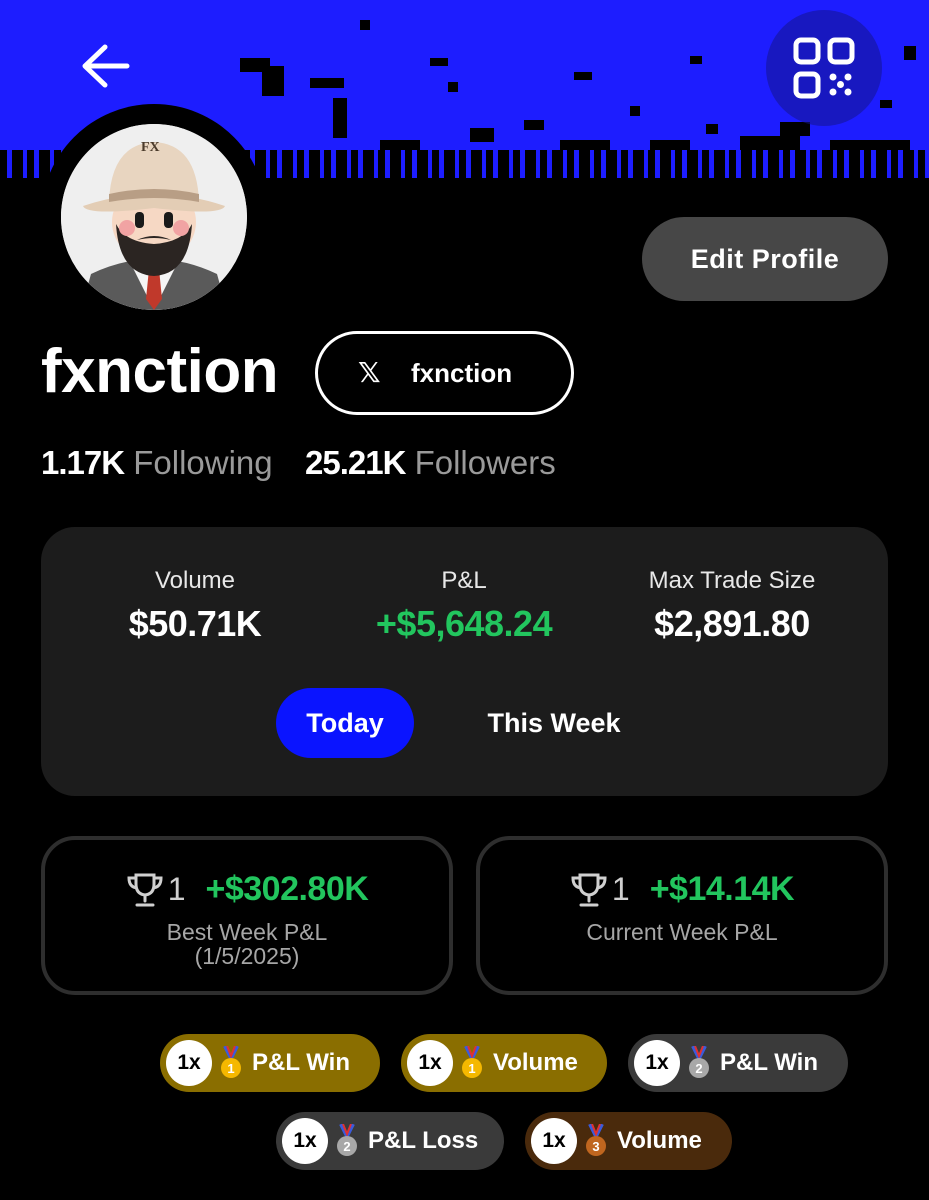  What do you see at coordinates (369, 372) in the screenshot?
I see `x-logo-icon: 𝕏` at bounding box center [369, 372].